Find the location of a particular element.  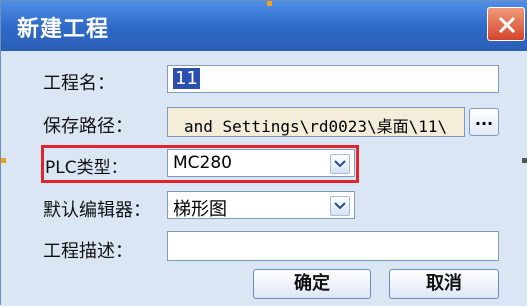

default-editor-select: 梯形图 is located at coordinates (261, 205).